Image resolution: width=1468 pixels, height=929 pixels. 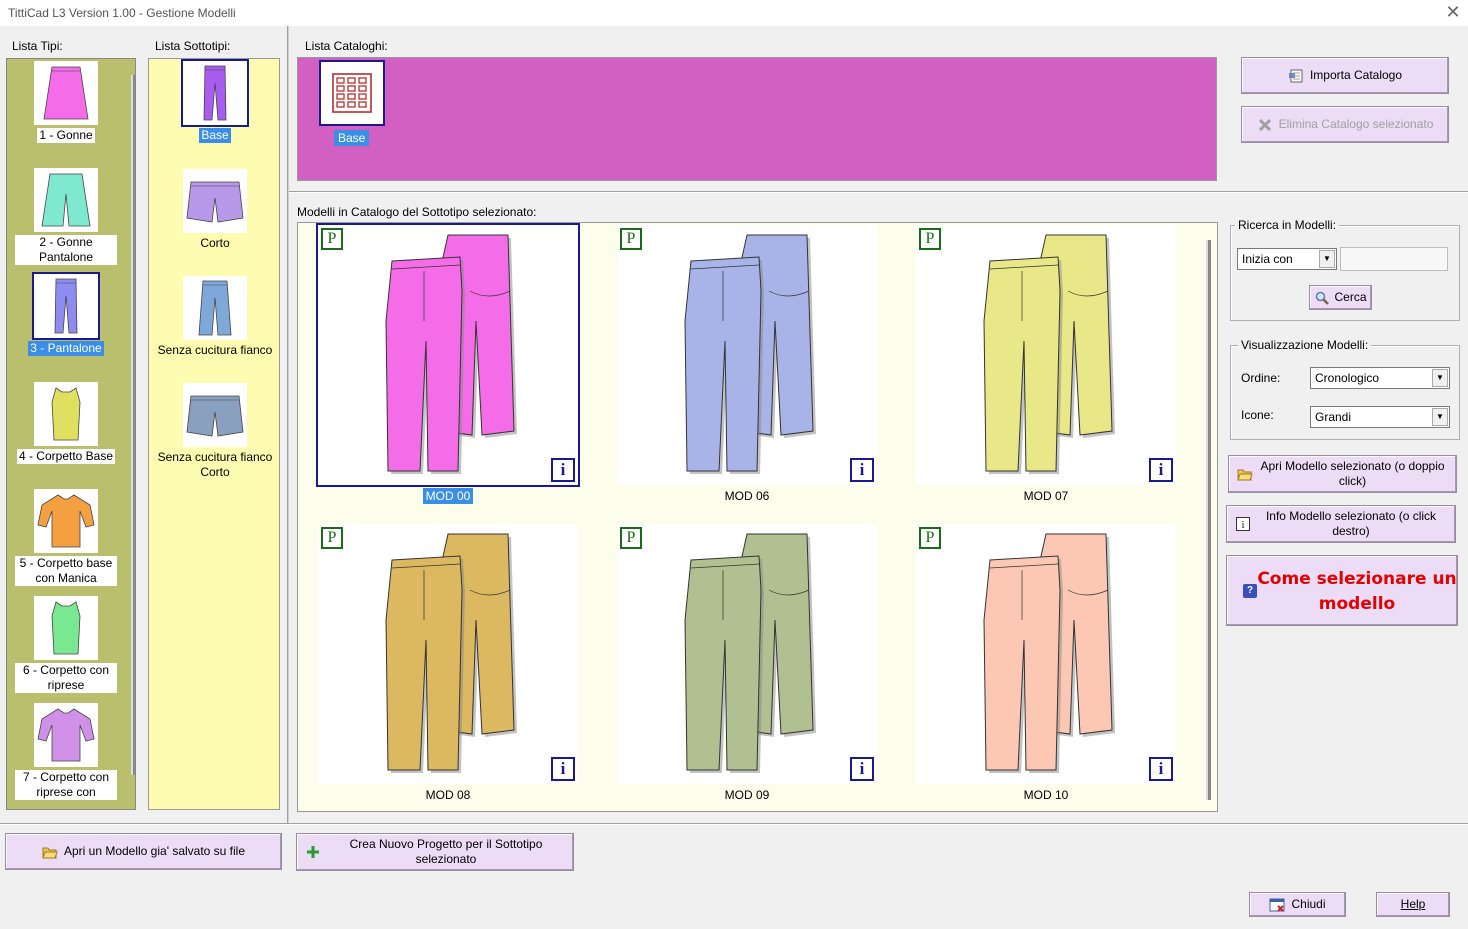 What do you see at coordinates (1277, 905) in the screenshot?
I see `close-window-icon` at bounding box center [1277, 905].